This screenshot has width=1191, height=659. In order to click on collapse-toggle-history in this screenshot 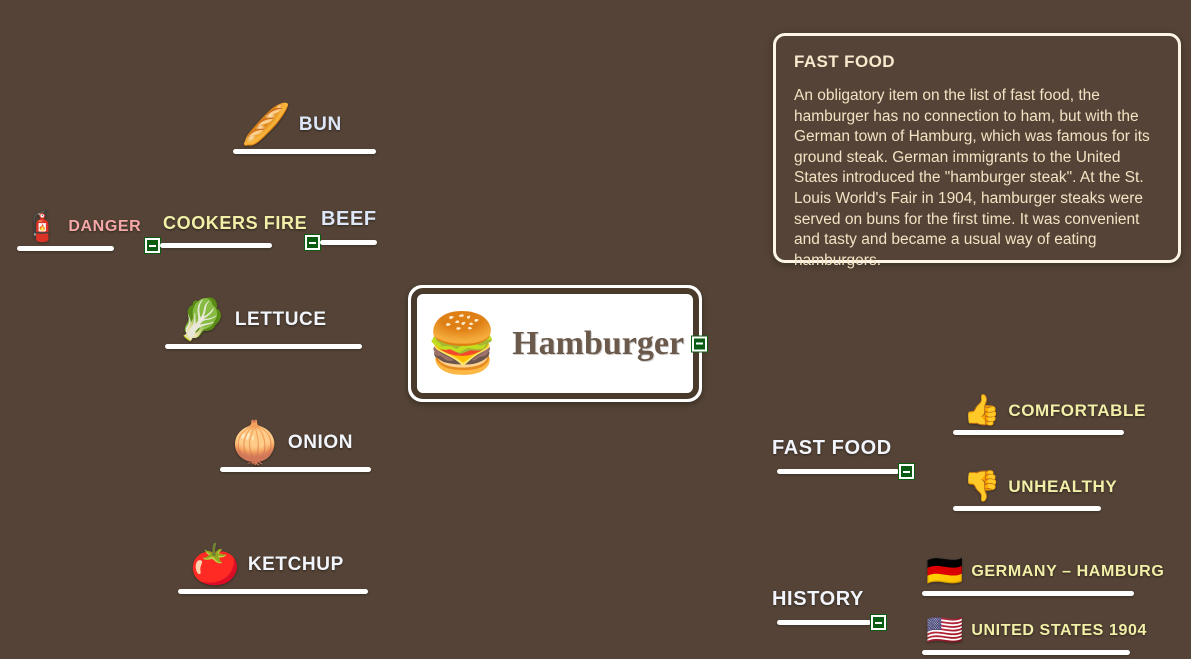, I will do `click(878, 622)`.